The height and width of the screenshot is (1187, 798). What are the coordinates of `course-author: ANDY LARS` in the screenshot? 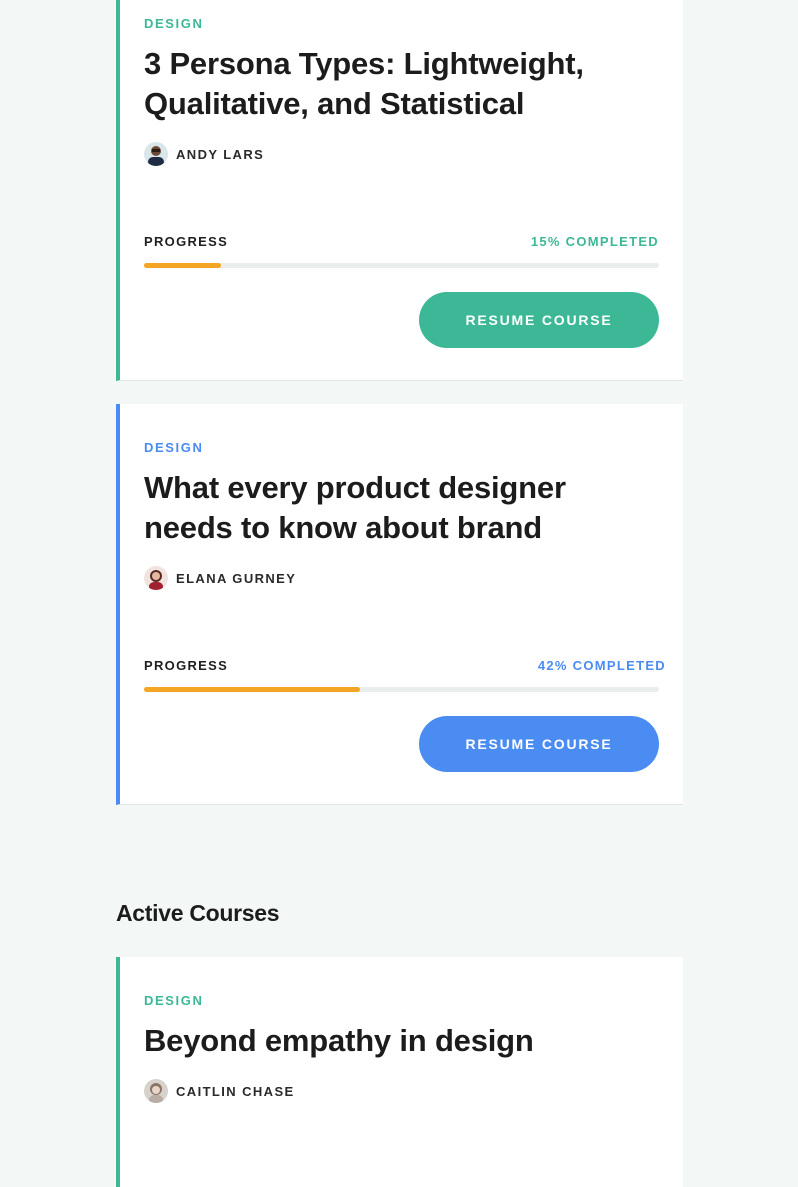 It's located at (204, 154).